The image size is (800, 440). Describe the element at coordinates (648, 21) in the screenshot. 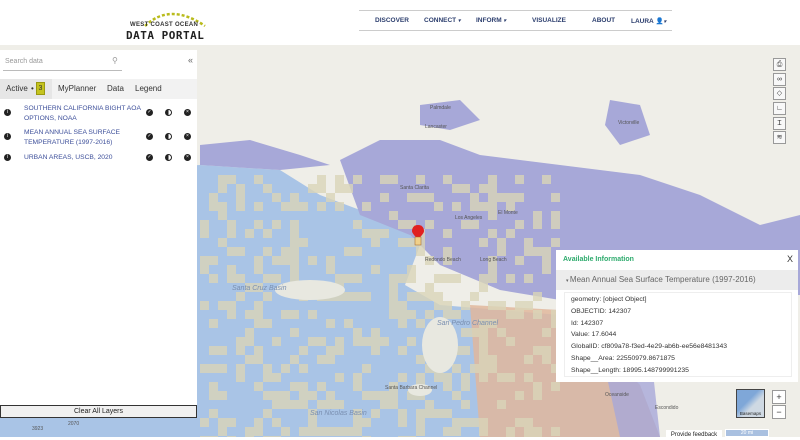

I see `nav-user: LAURA 👤▾` at that location.